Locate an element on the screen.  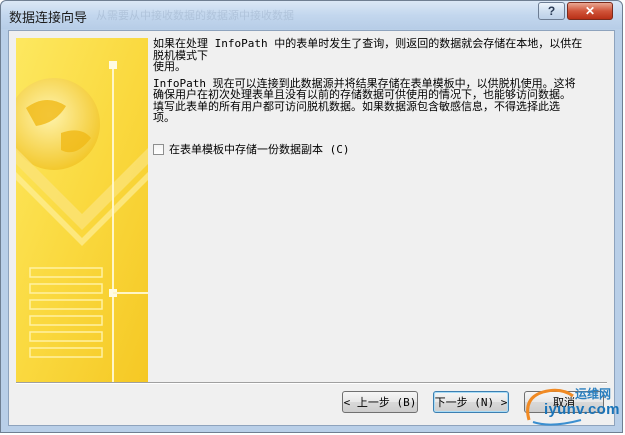
footer-separator is located at coordinates (311, 383).